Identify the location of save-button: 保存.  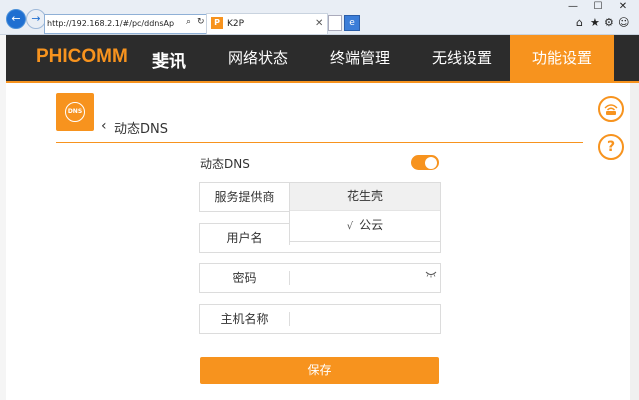
(319, 370).